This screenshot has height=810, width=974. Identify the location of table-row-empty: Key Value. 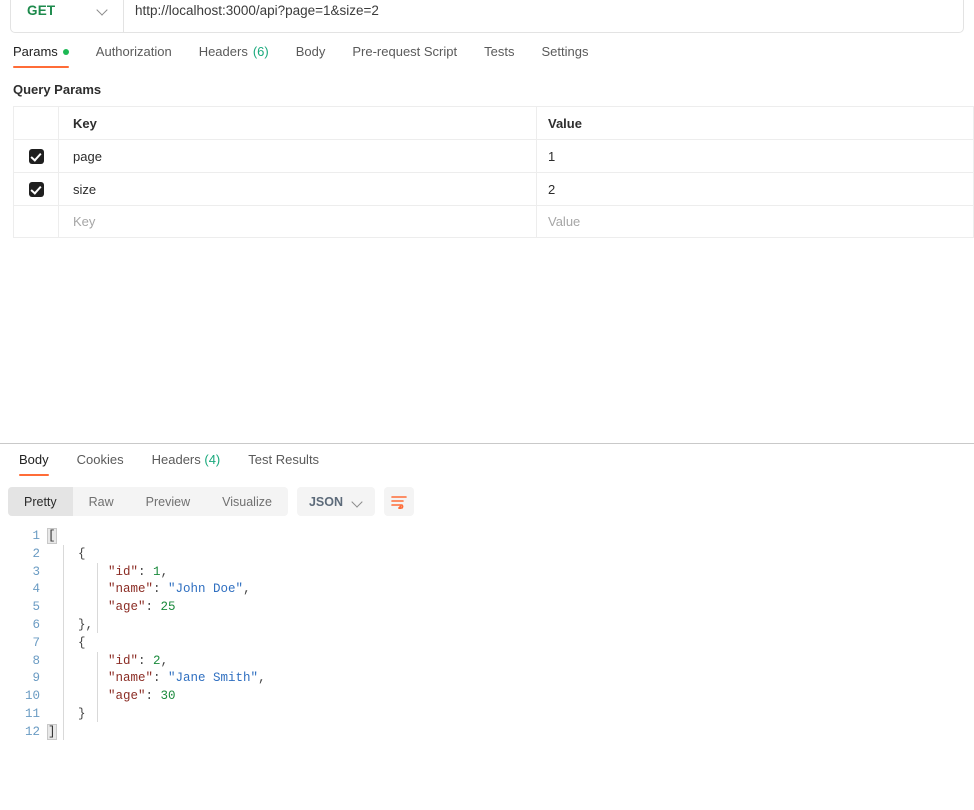
(493, 221).